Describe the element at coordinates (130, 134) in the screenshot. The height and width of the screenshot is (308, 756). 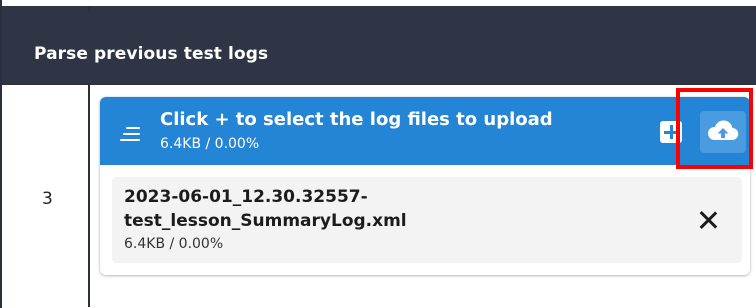
I see `menu-icon` at that location.